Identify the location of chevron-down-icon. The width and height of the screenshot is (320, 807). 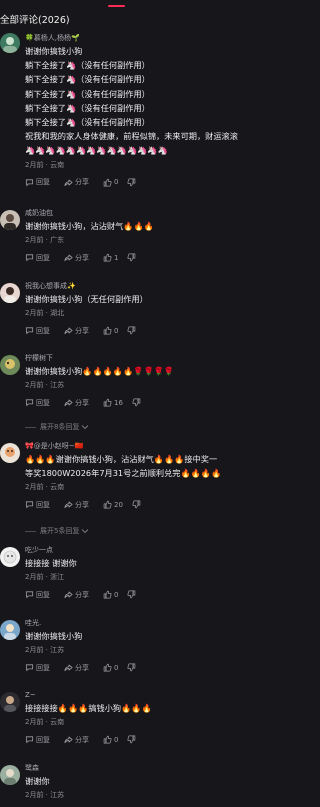
(85, 531).